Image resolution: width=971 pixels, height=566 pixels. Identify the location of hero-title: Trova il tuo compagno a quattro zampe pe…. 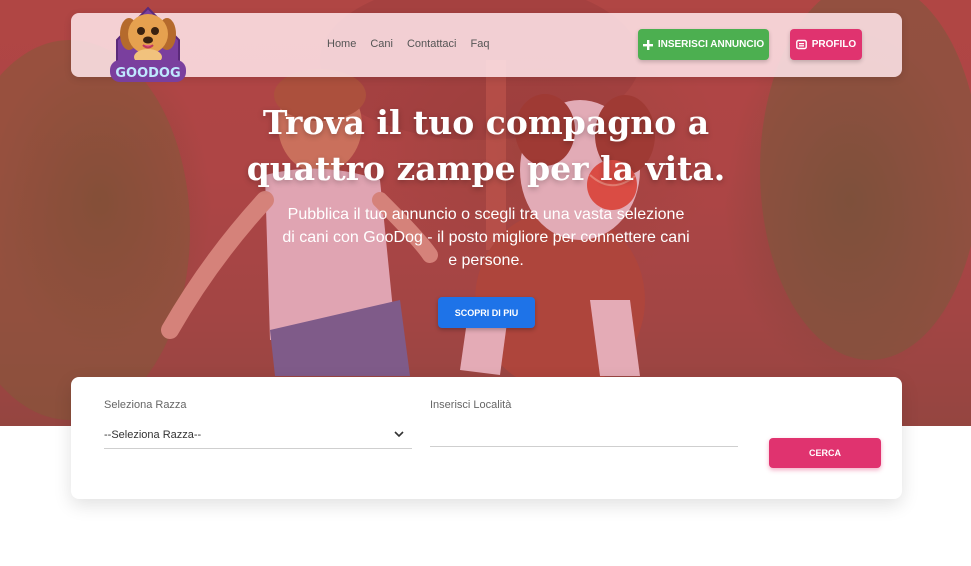
(486, 146).